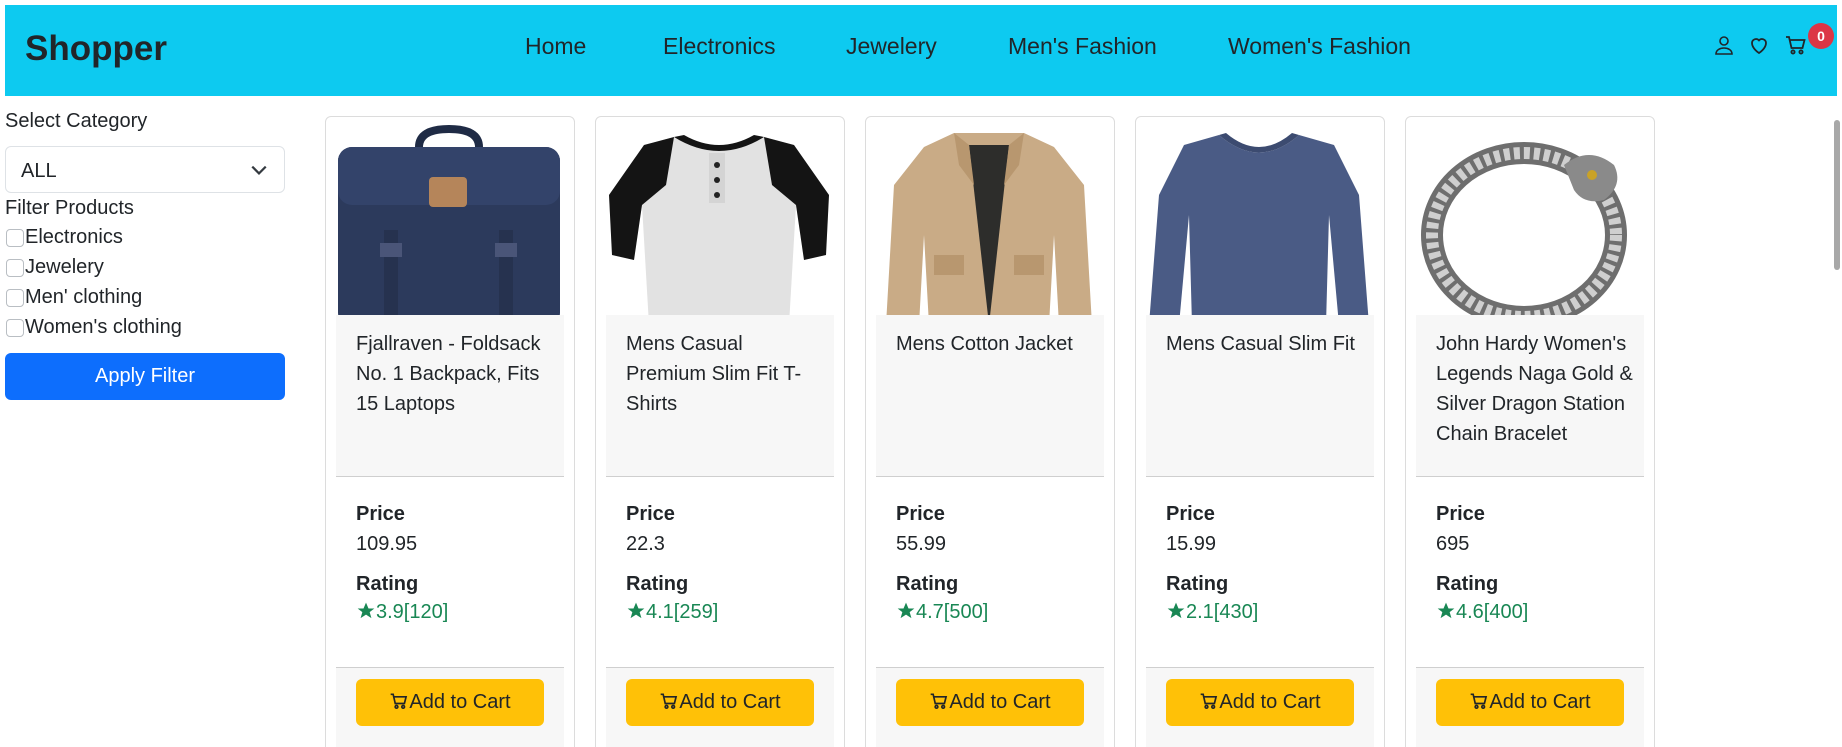 The height and width of the screenshot is (747, 1842). What do you see at coordinates (1082, 46) in the screenshot?
I see `nav-mens-fashion: Men's Fashion` at bounding box center [1082, 46].